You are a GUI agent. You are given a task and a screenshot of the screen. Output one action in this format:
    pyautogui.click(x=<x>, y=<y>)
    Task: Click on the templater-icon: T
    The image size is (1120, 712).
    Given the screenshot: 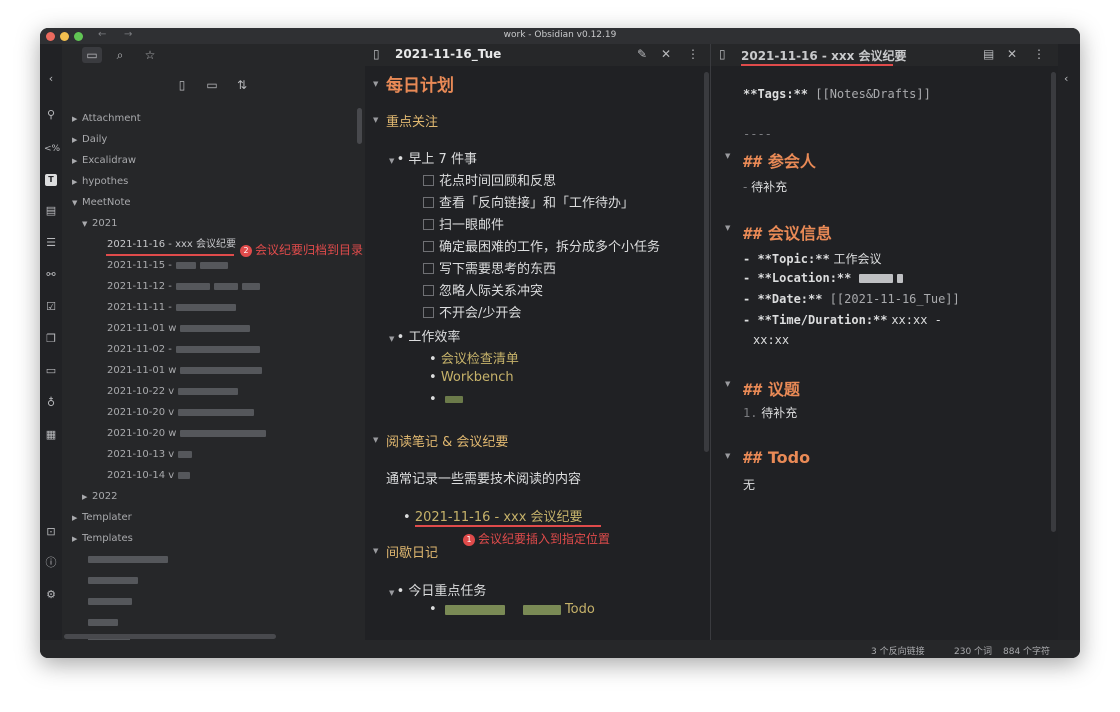 What is the action you would take?
    pyautogui.click(x=51, y=180)
    